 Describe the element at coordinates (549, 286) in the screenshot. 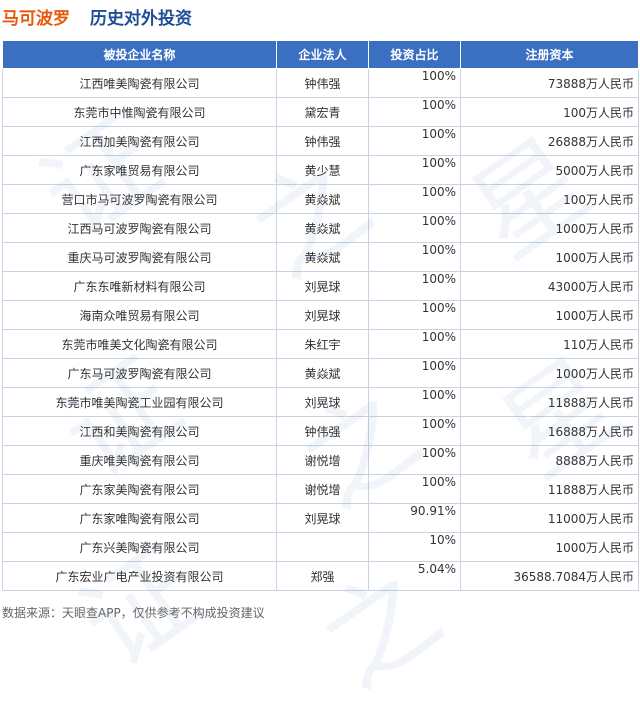

I see `capital-cell: 43000万人民币` at that location.